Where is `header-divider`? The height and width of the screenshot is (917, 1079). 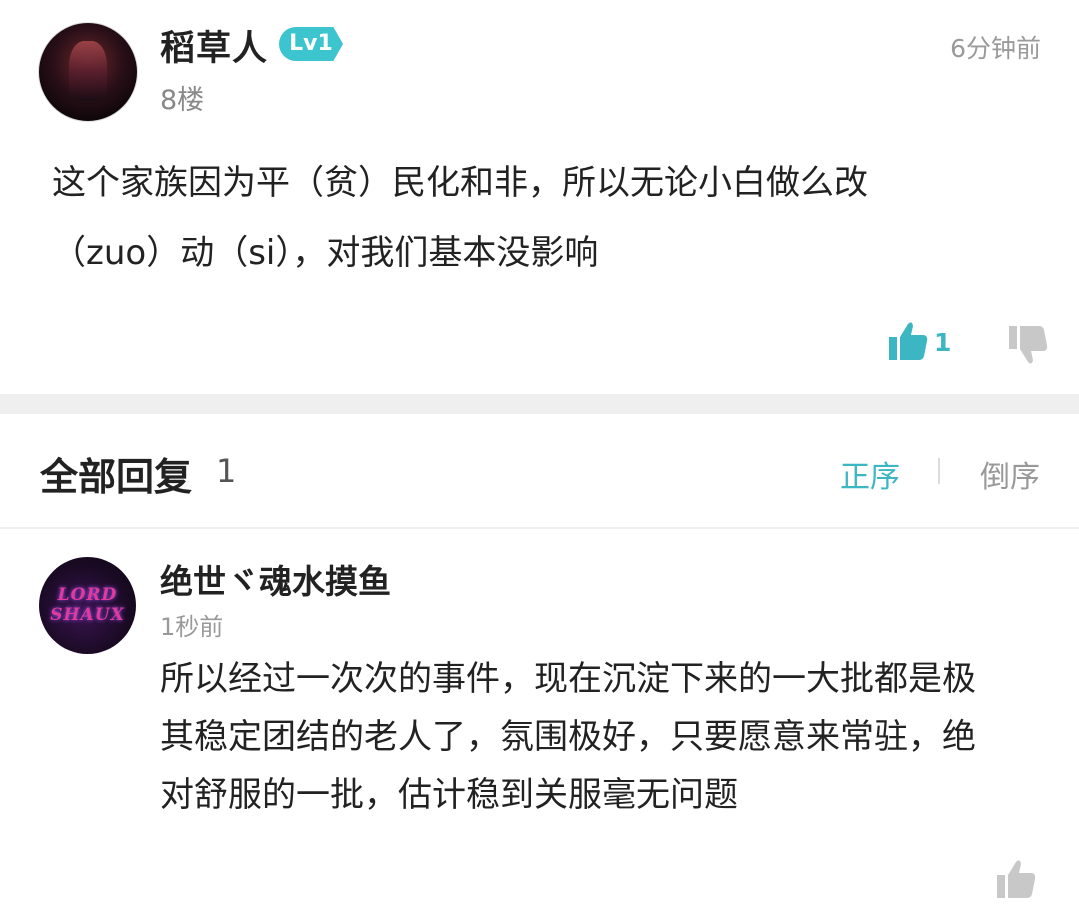 header-divider is located at coordinates (539, 528).